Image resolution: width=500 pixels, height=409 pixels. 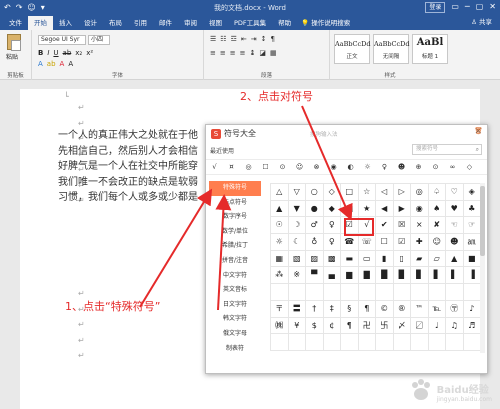 What do you see at coordinates (435, 167) in the screenshot?
I see `recent-symbol: ⊙` at bounding box center [435, 167].